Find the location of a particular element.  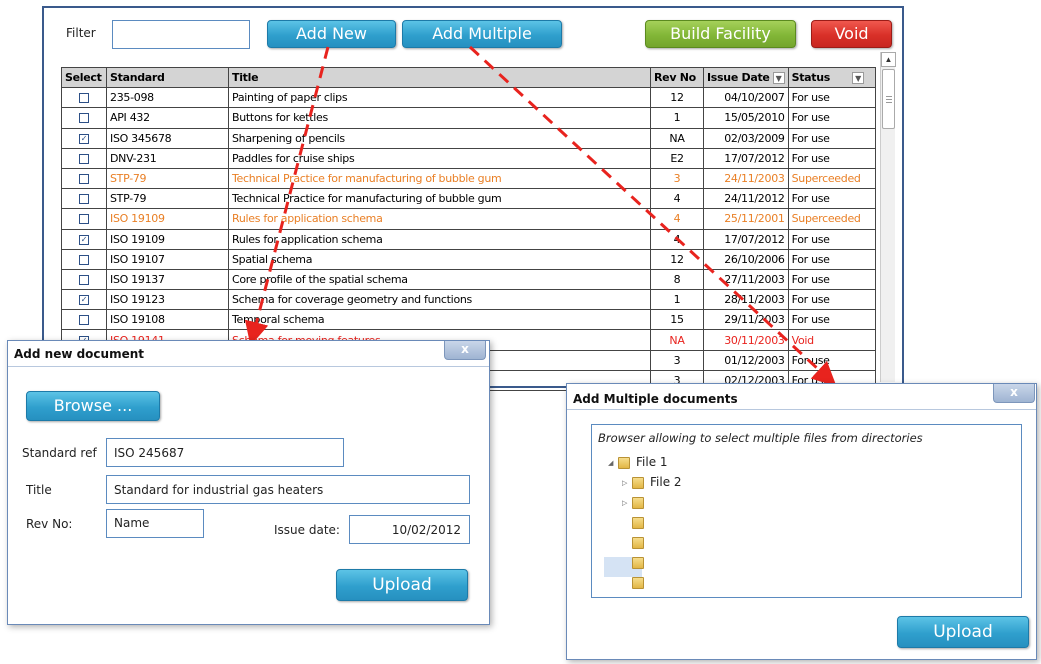

date-filter-dropdown-icon: ▼ is located at coordinates (778, 78).